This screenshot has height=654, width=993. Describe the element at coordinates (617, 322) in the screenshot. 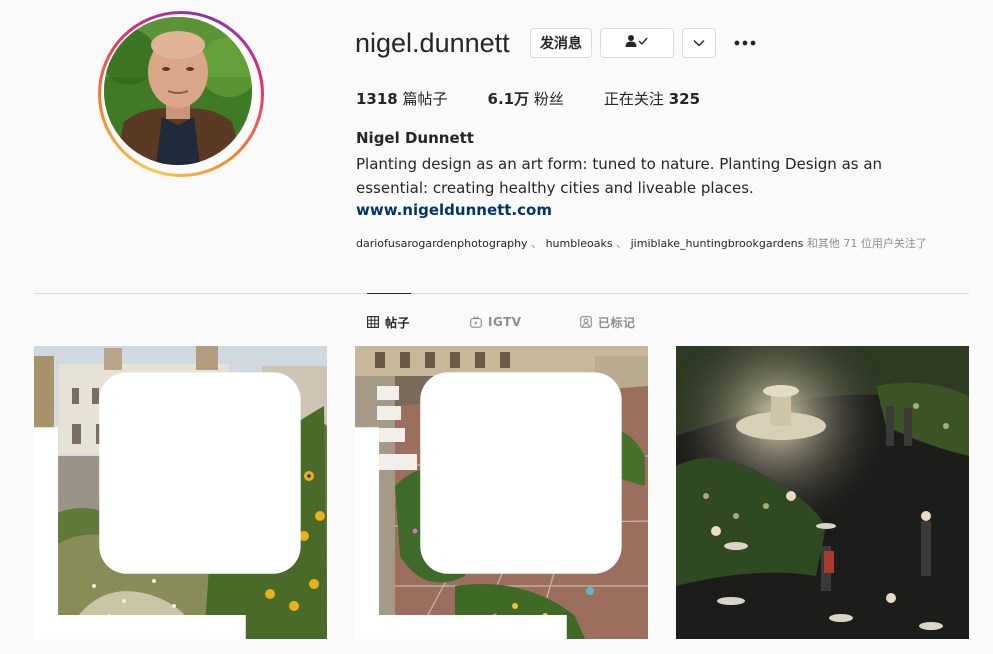

I see `tab-tagged-label: 已标记` at that location.